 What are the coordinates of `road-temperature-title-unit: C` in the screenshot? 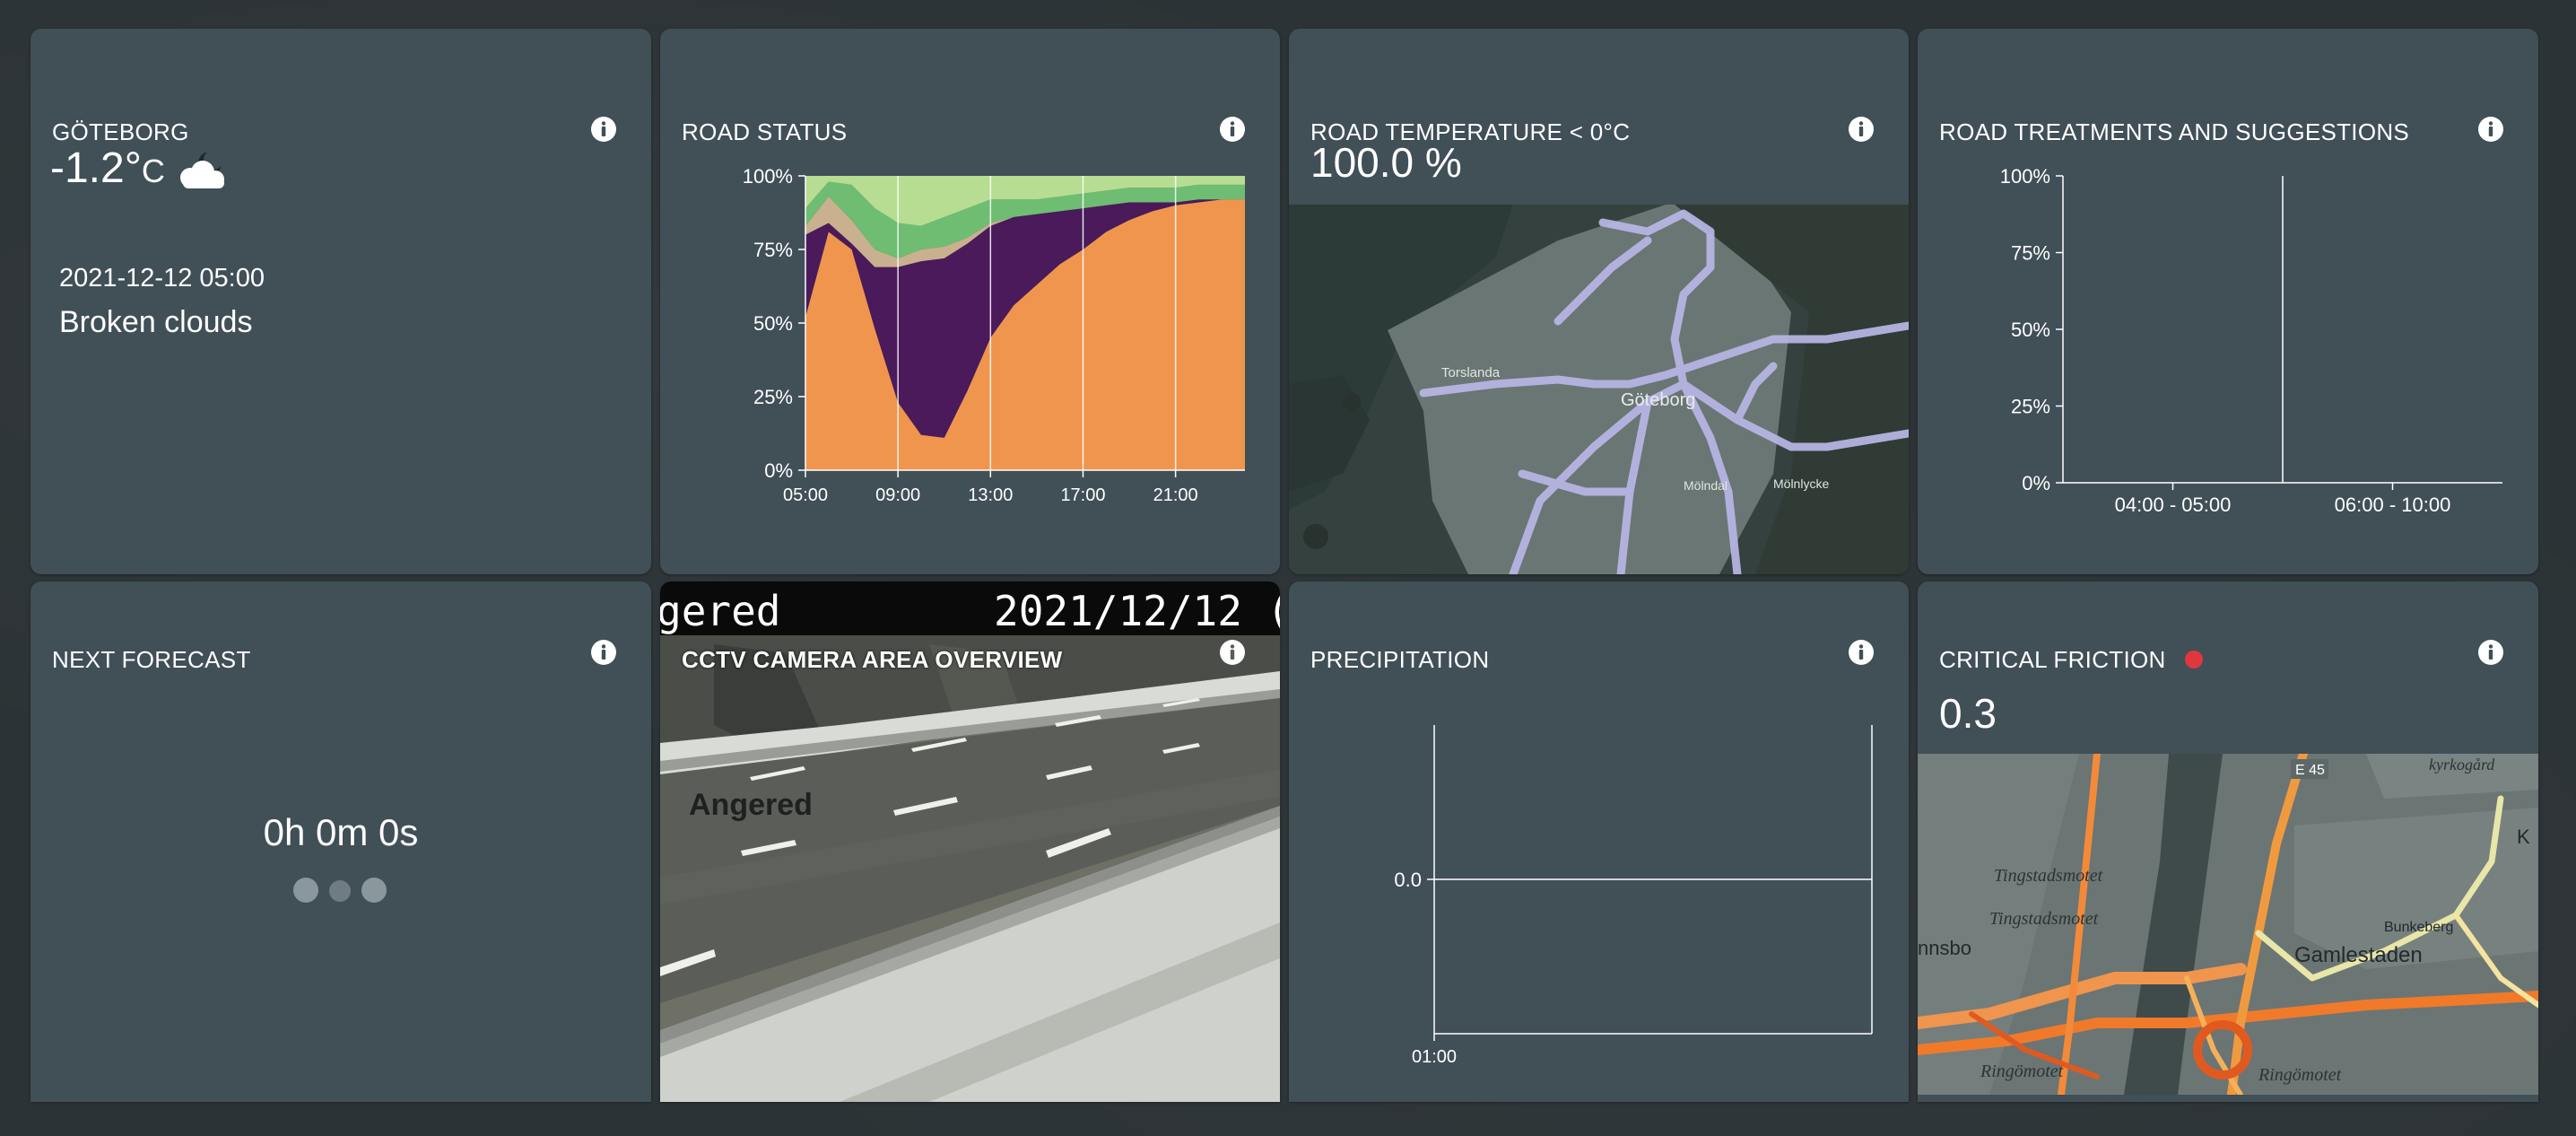 It's located at (1622, 131).